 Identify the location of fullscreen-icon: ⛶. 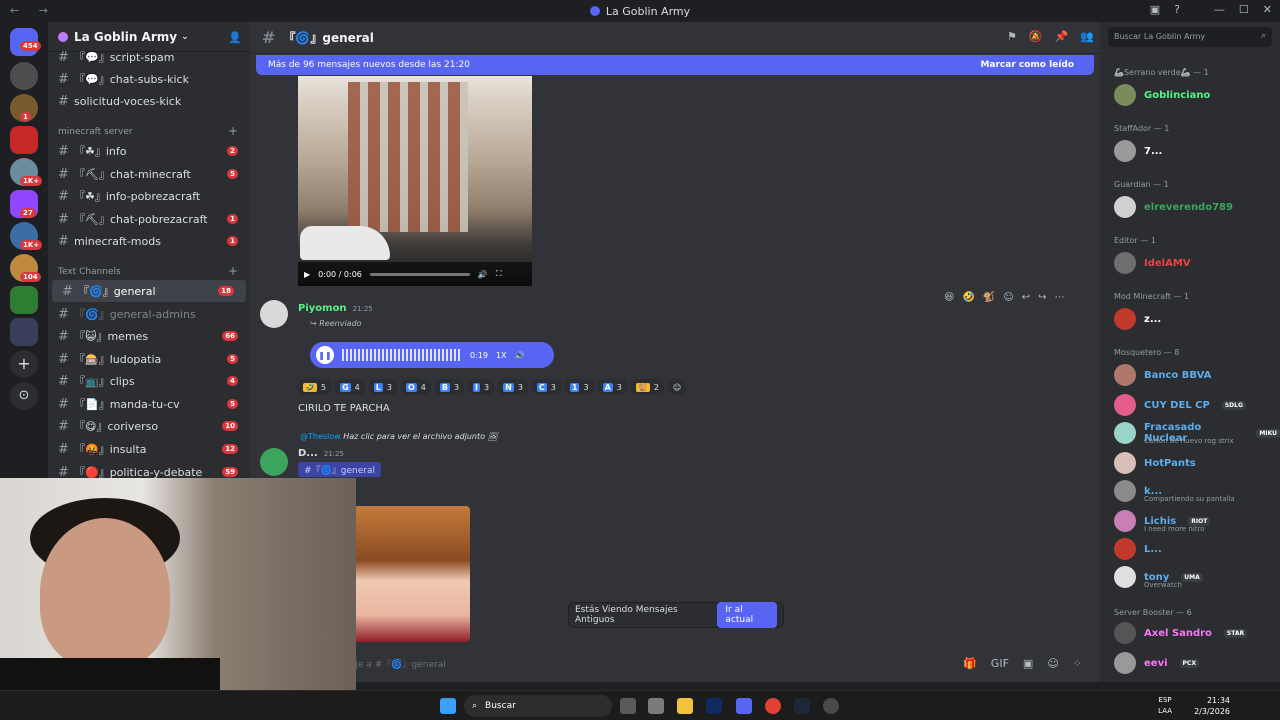
(499, 274).